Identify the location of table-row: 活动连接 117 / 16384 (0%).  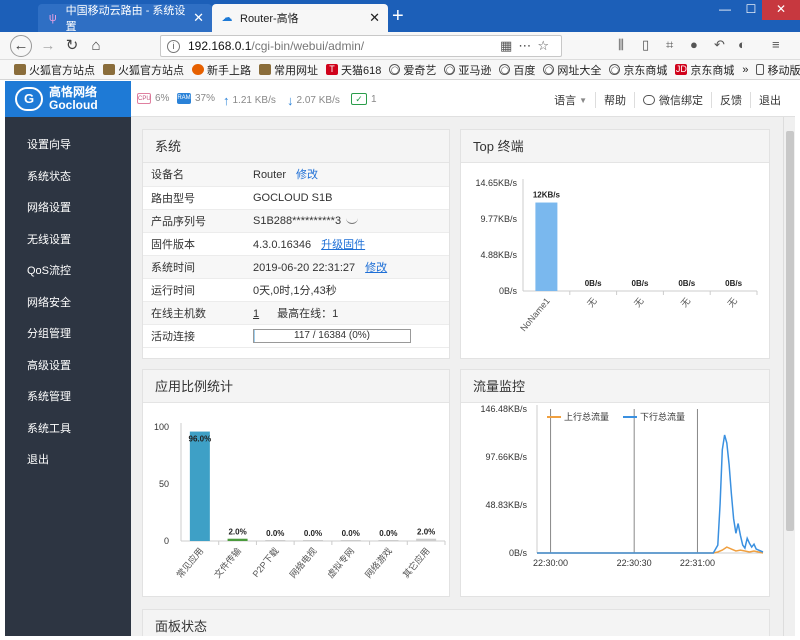
(296, 335).